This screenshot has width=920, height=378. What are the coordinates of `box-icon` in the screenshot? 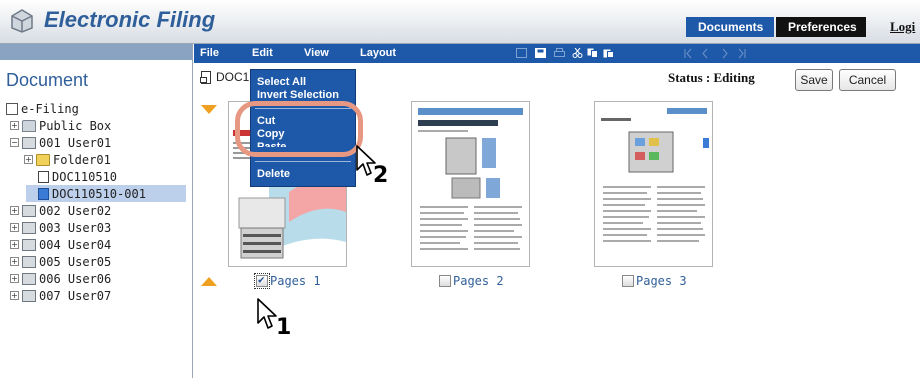 It's located at (29, 125).